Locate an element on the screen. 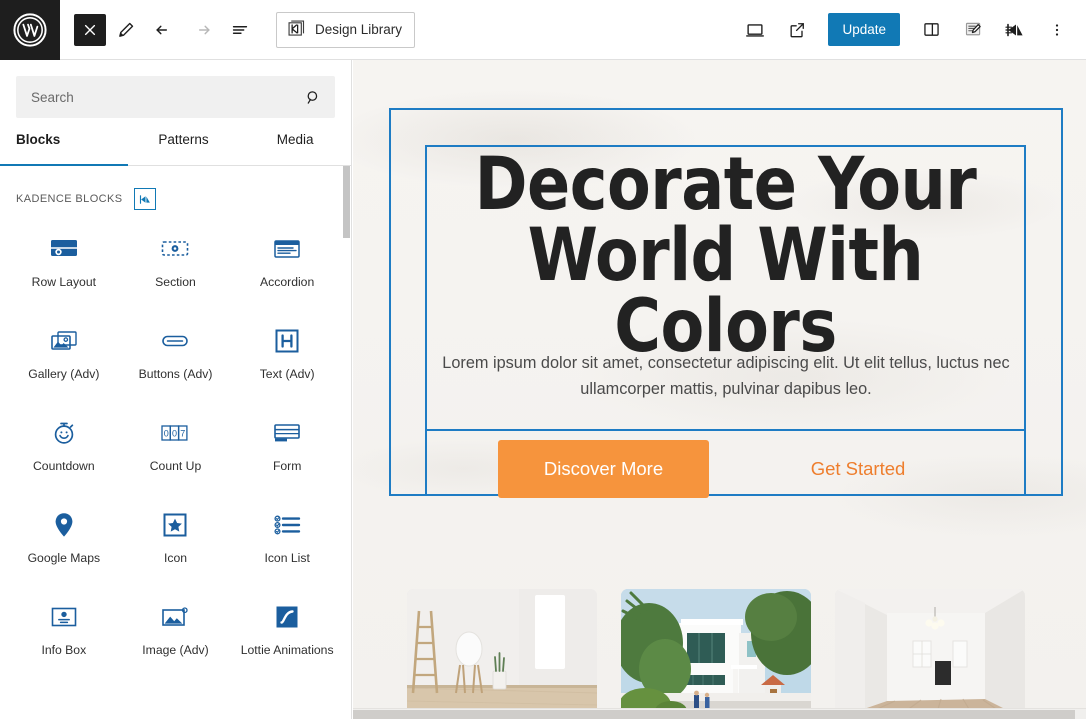 The width and height of the screenshot is (1086, 719). more-options-button is located at coordinates (1057, 30).